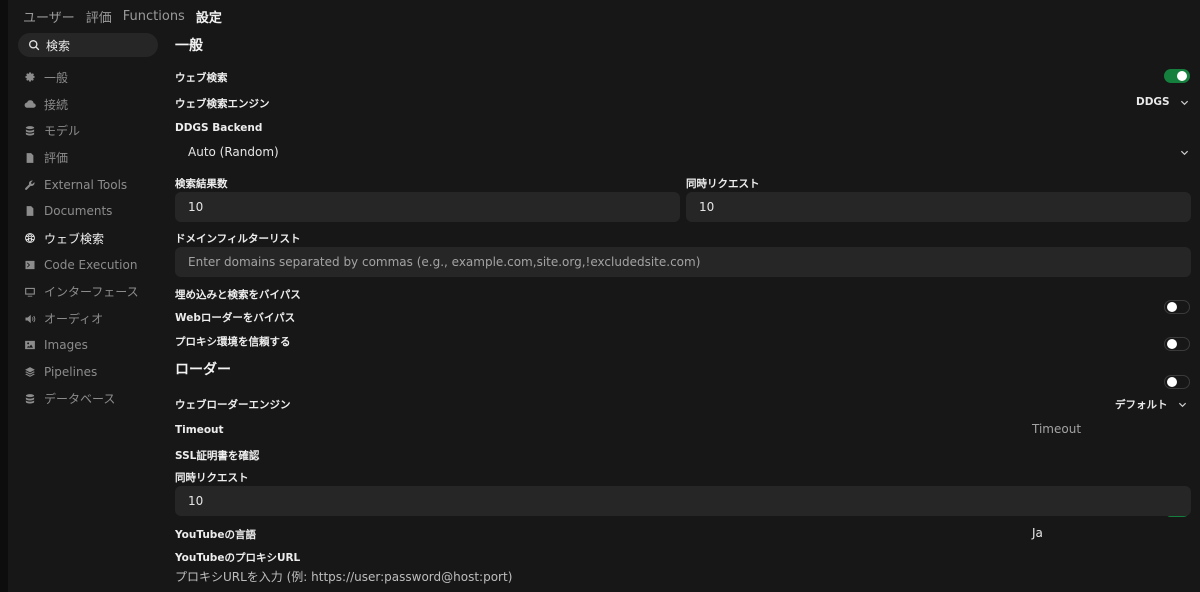 The image size is (1200, 592). What do you see at coordinates (56, 104) in the screenshot?
I see `sidebar-item-label: 接続` at bounding box center [56, 104].